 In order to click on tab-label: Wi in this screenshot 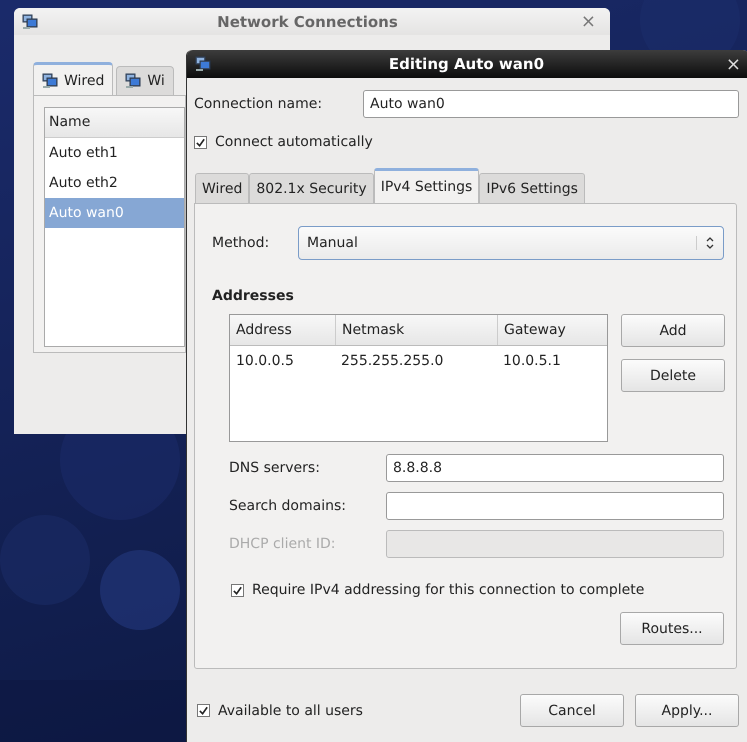, I will do `click(156, 81)`.